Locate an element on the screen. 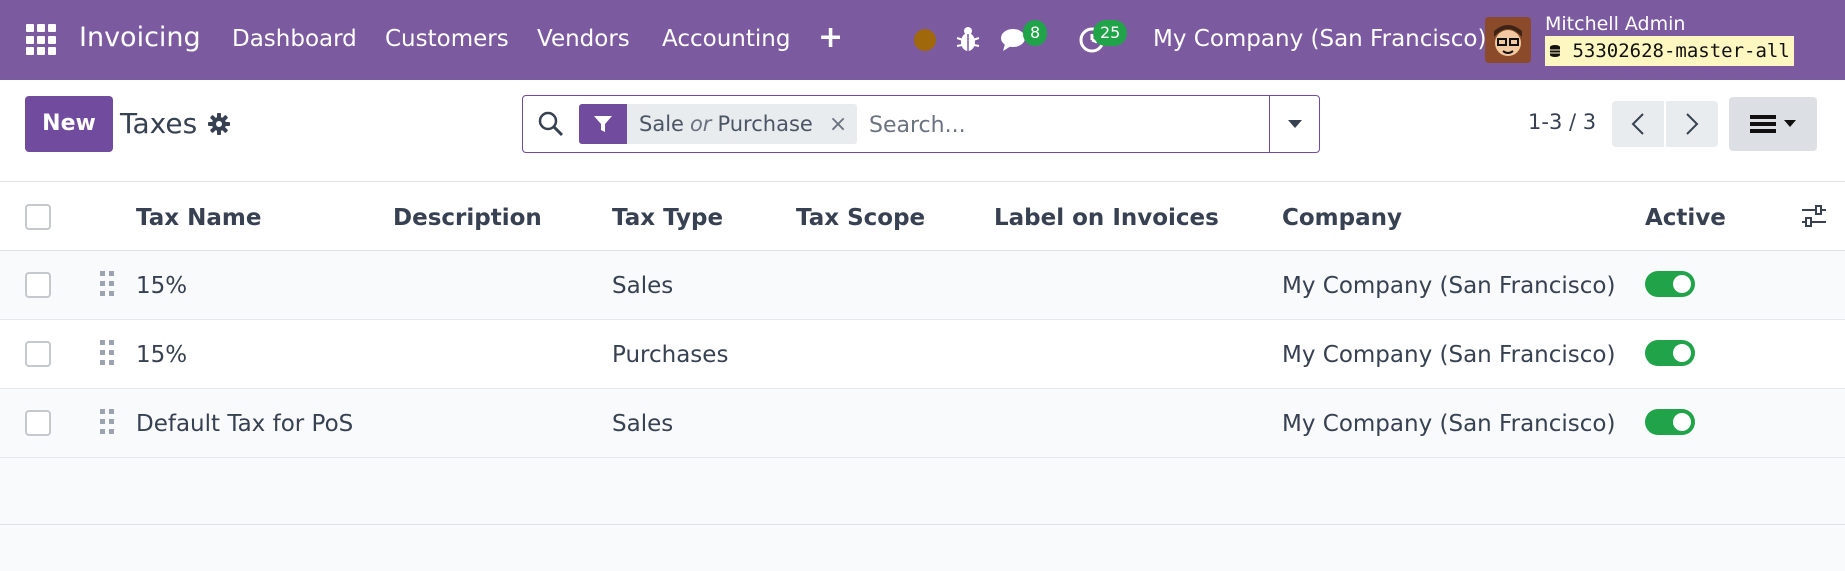  facet-remove-button: × is located at coordinates (838, 124).